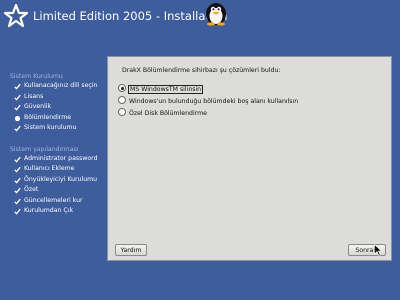 The height and width of the screenshot is (300, 400). What do you see at coordinates (50, 127) in the screenshot?
I see `sidebar-item-label: Sistem kurulumu` at bounding box center [50, 127].